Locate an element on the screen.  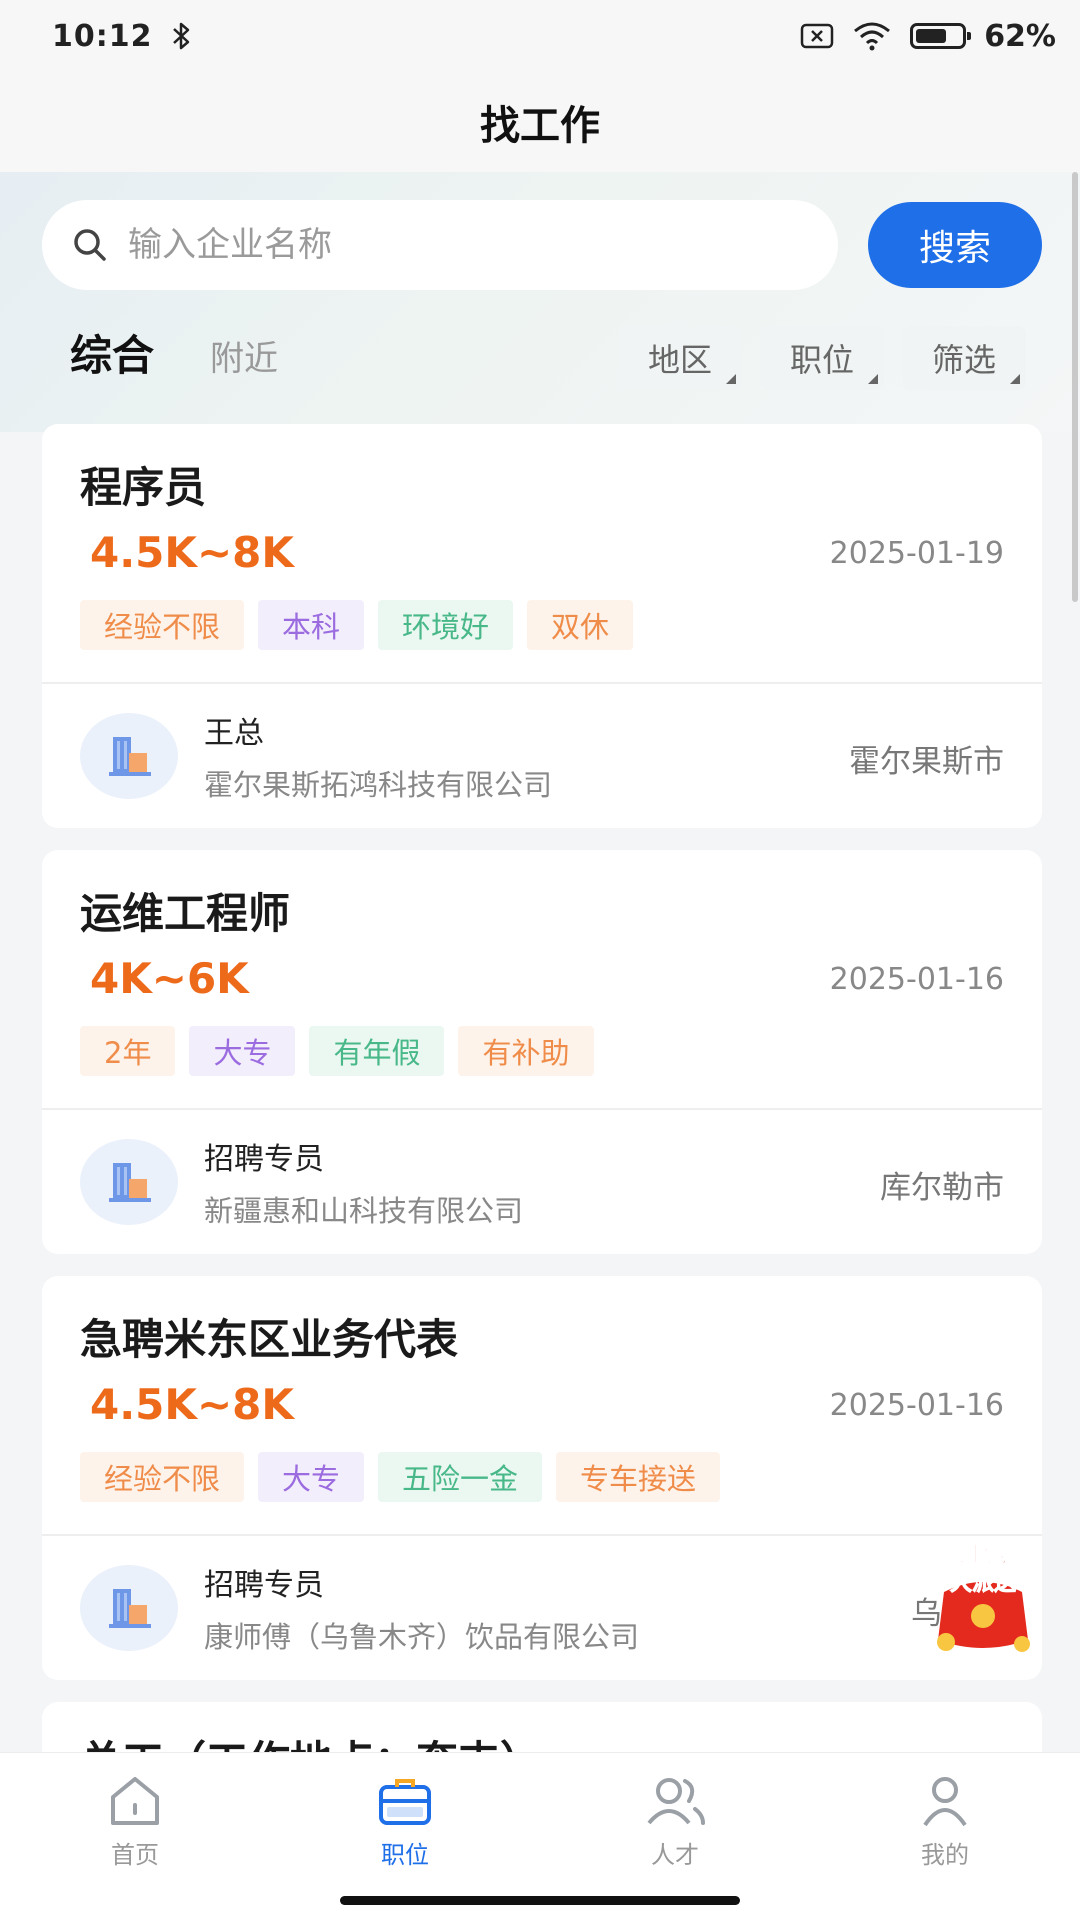
filter-position-button: 职位 is located at coordinates (821, 358).